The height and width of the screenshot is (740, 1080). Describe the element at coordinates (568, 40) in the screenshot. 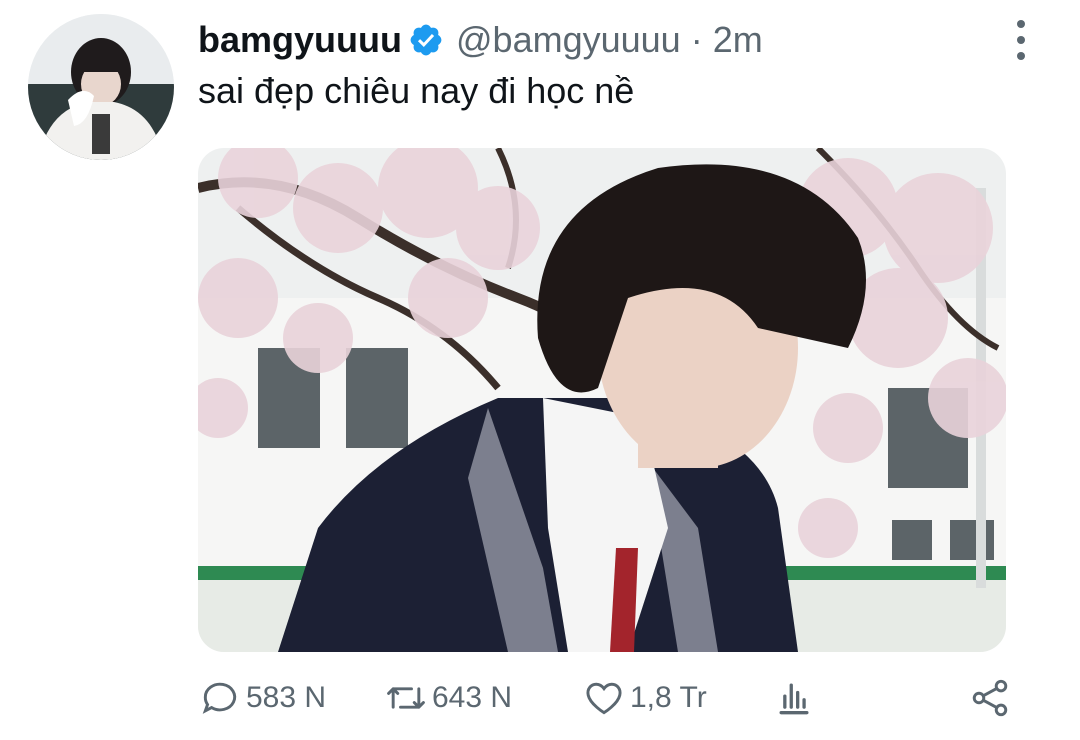

I see `user-handle: @bamgyuuuu` at that location.